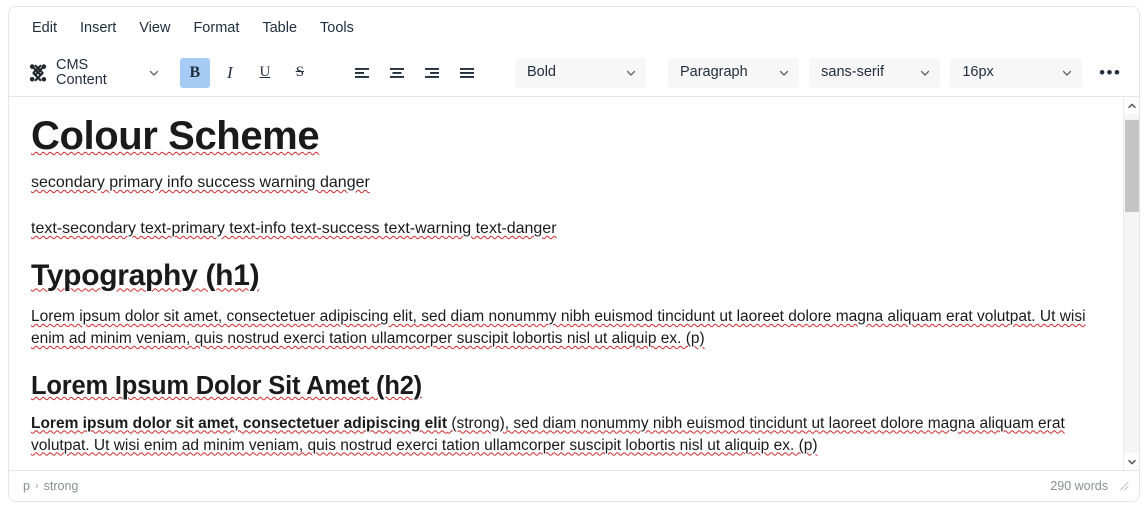 The width and height of the screenshot is (1148, 508). I want to click on lorem-h2-heading-text: Lorem Ipsum Dolor Sit Amet (h2), so click(226, 385).